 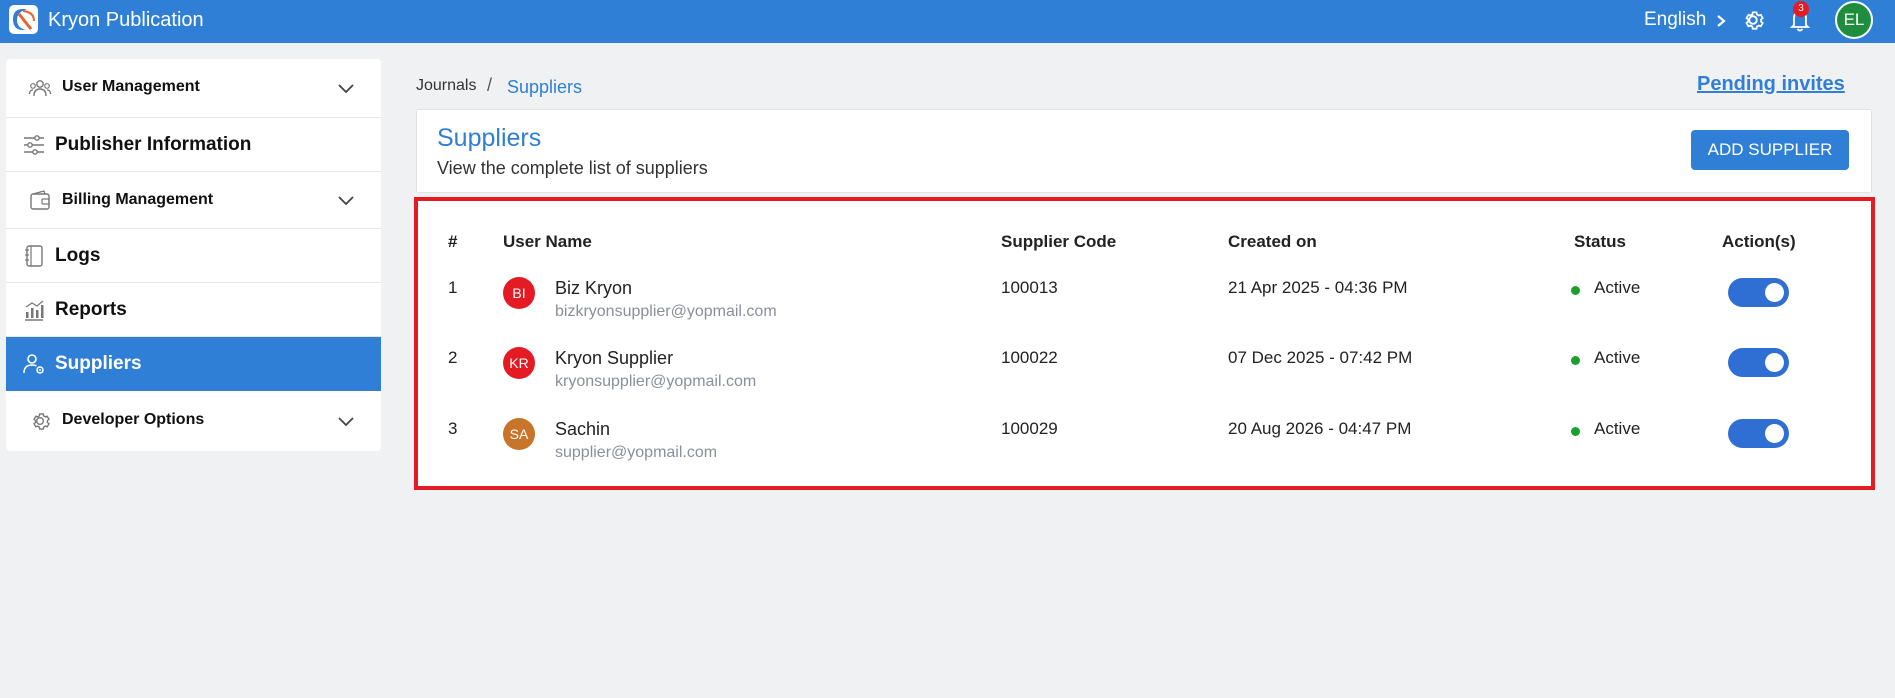 I want to click on sidebar-item-label: User Management, so click(x=131, y=86).